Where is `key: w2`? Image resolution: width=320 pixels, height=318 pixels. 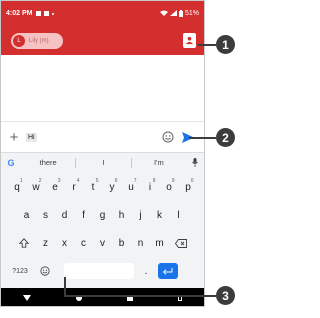
key: w2 is located at coordinates (36, 187).